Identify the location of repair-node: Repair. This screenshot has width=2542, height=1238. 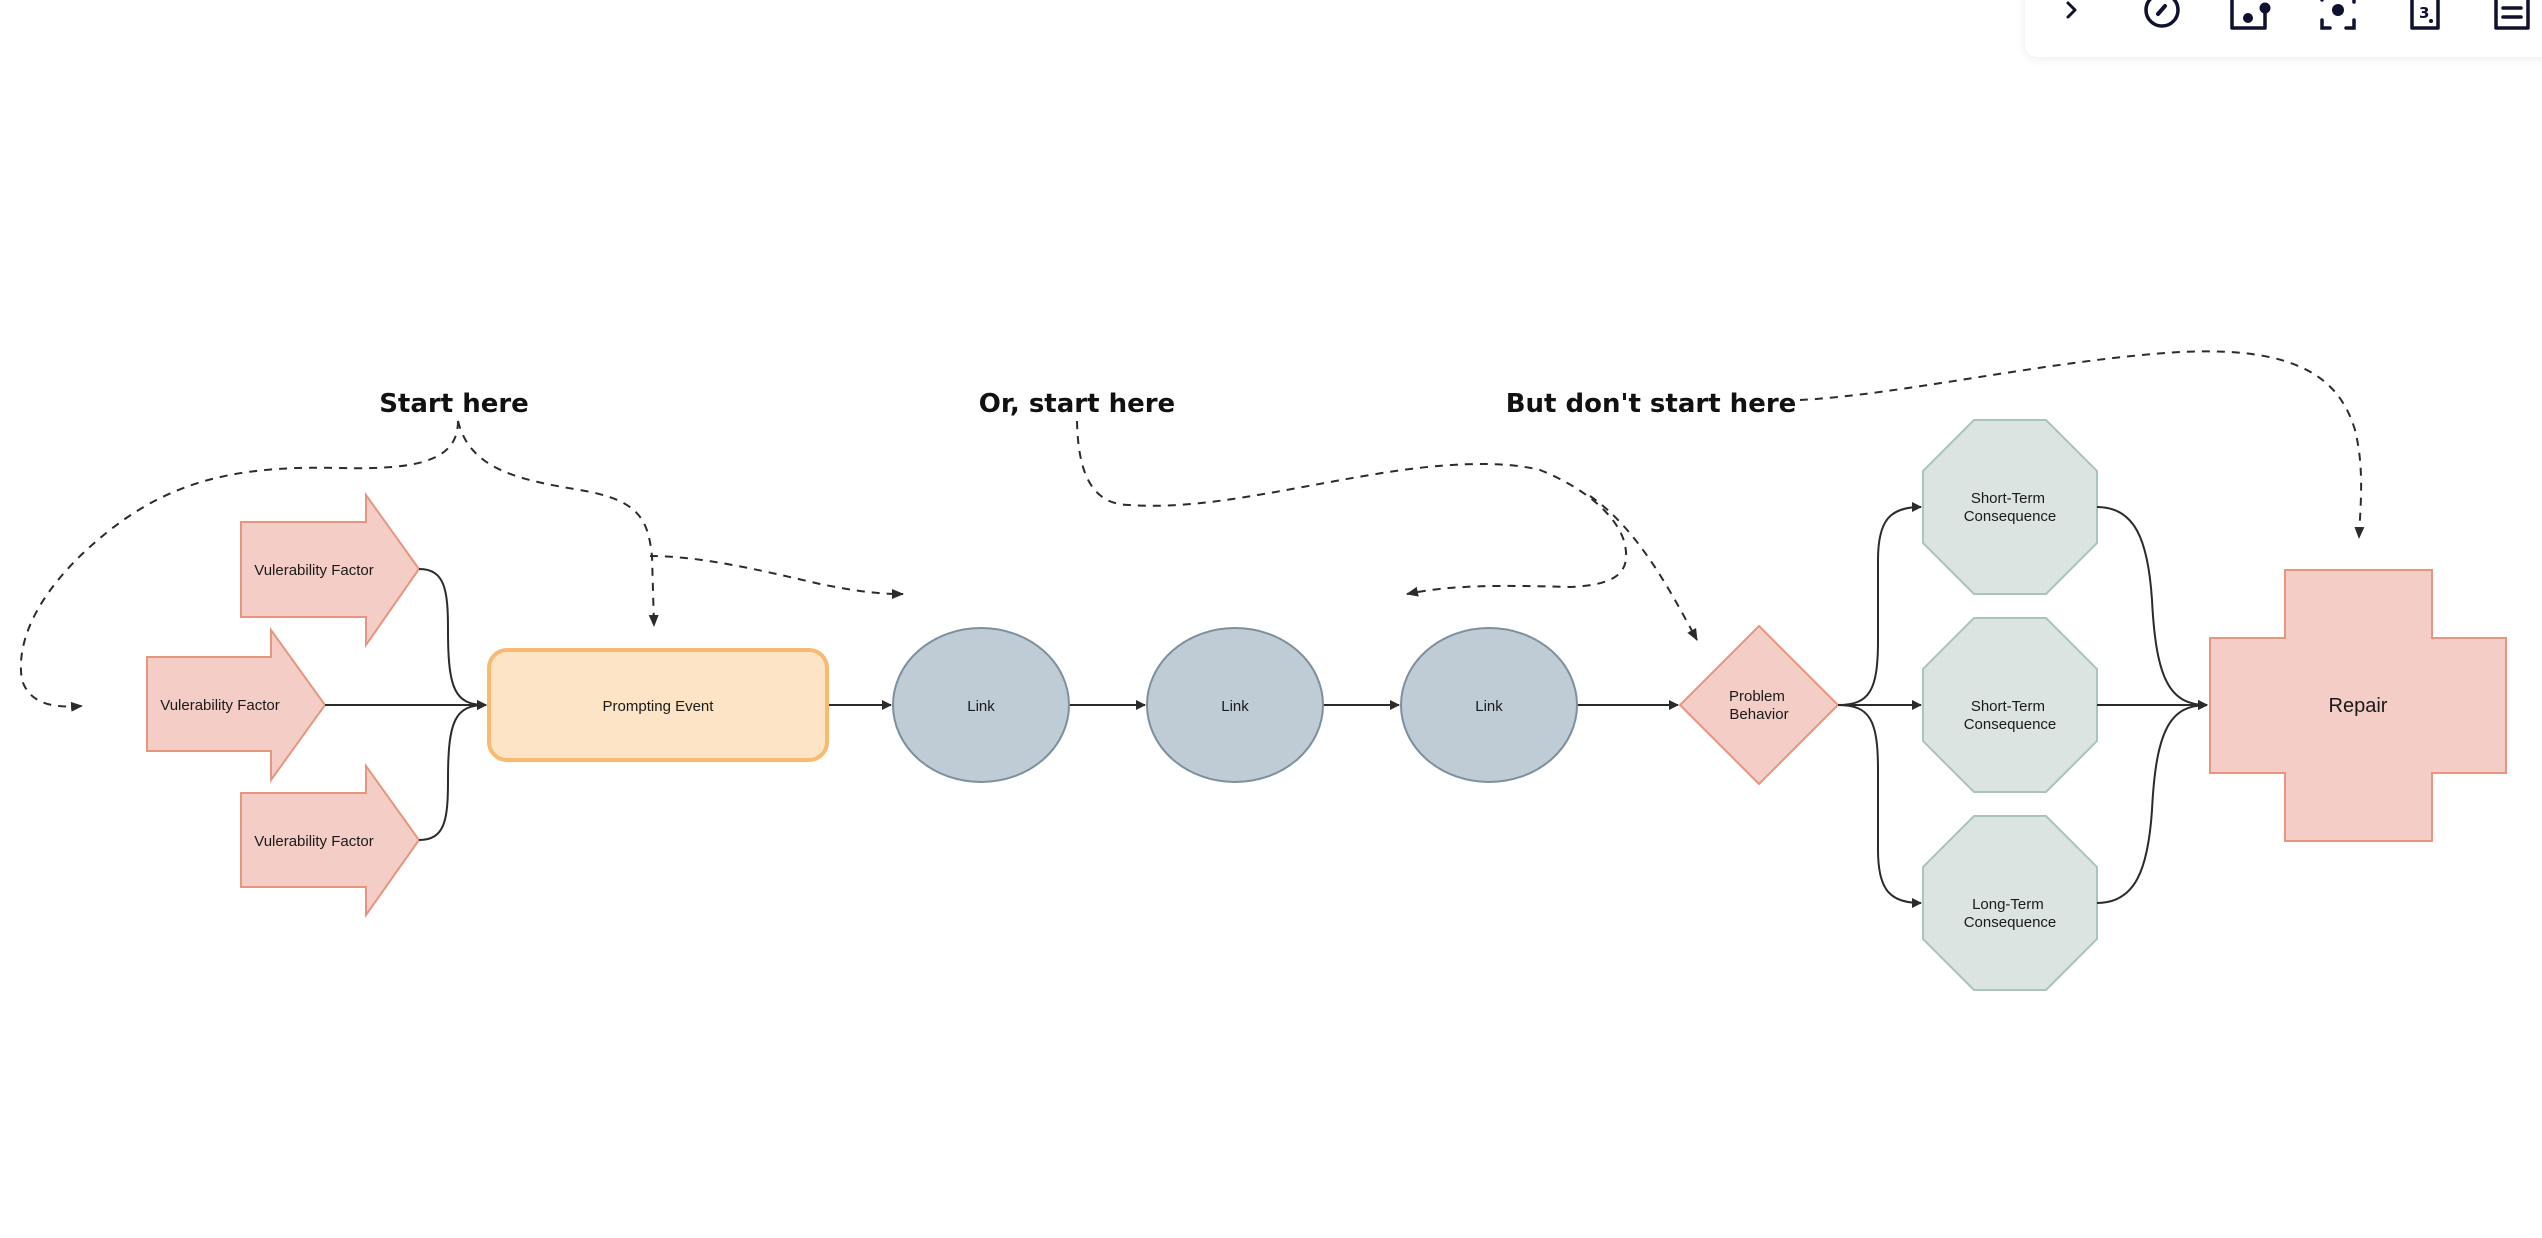
(2358, 705).